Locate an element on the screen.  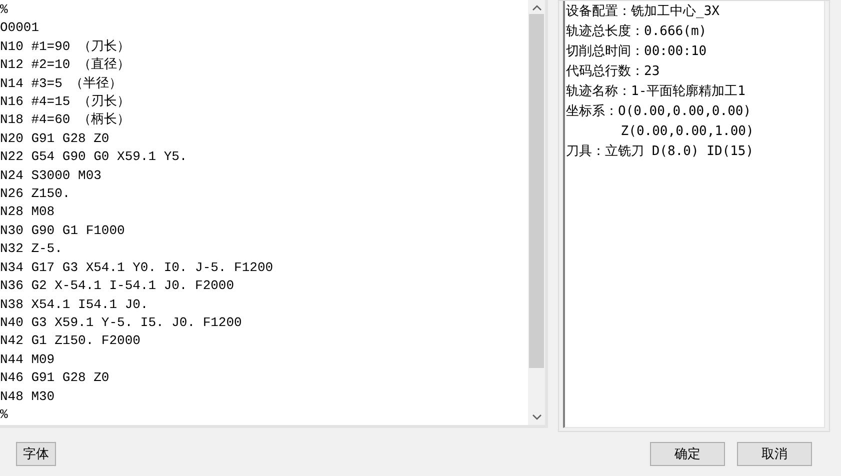
code-line: N24 S3000 M03 is located at coordinates (51, 175).